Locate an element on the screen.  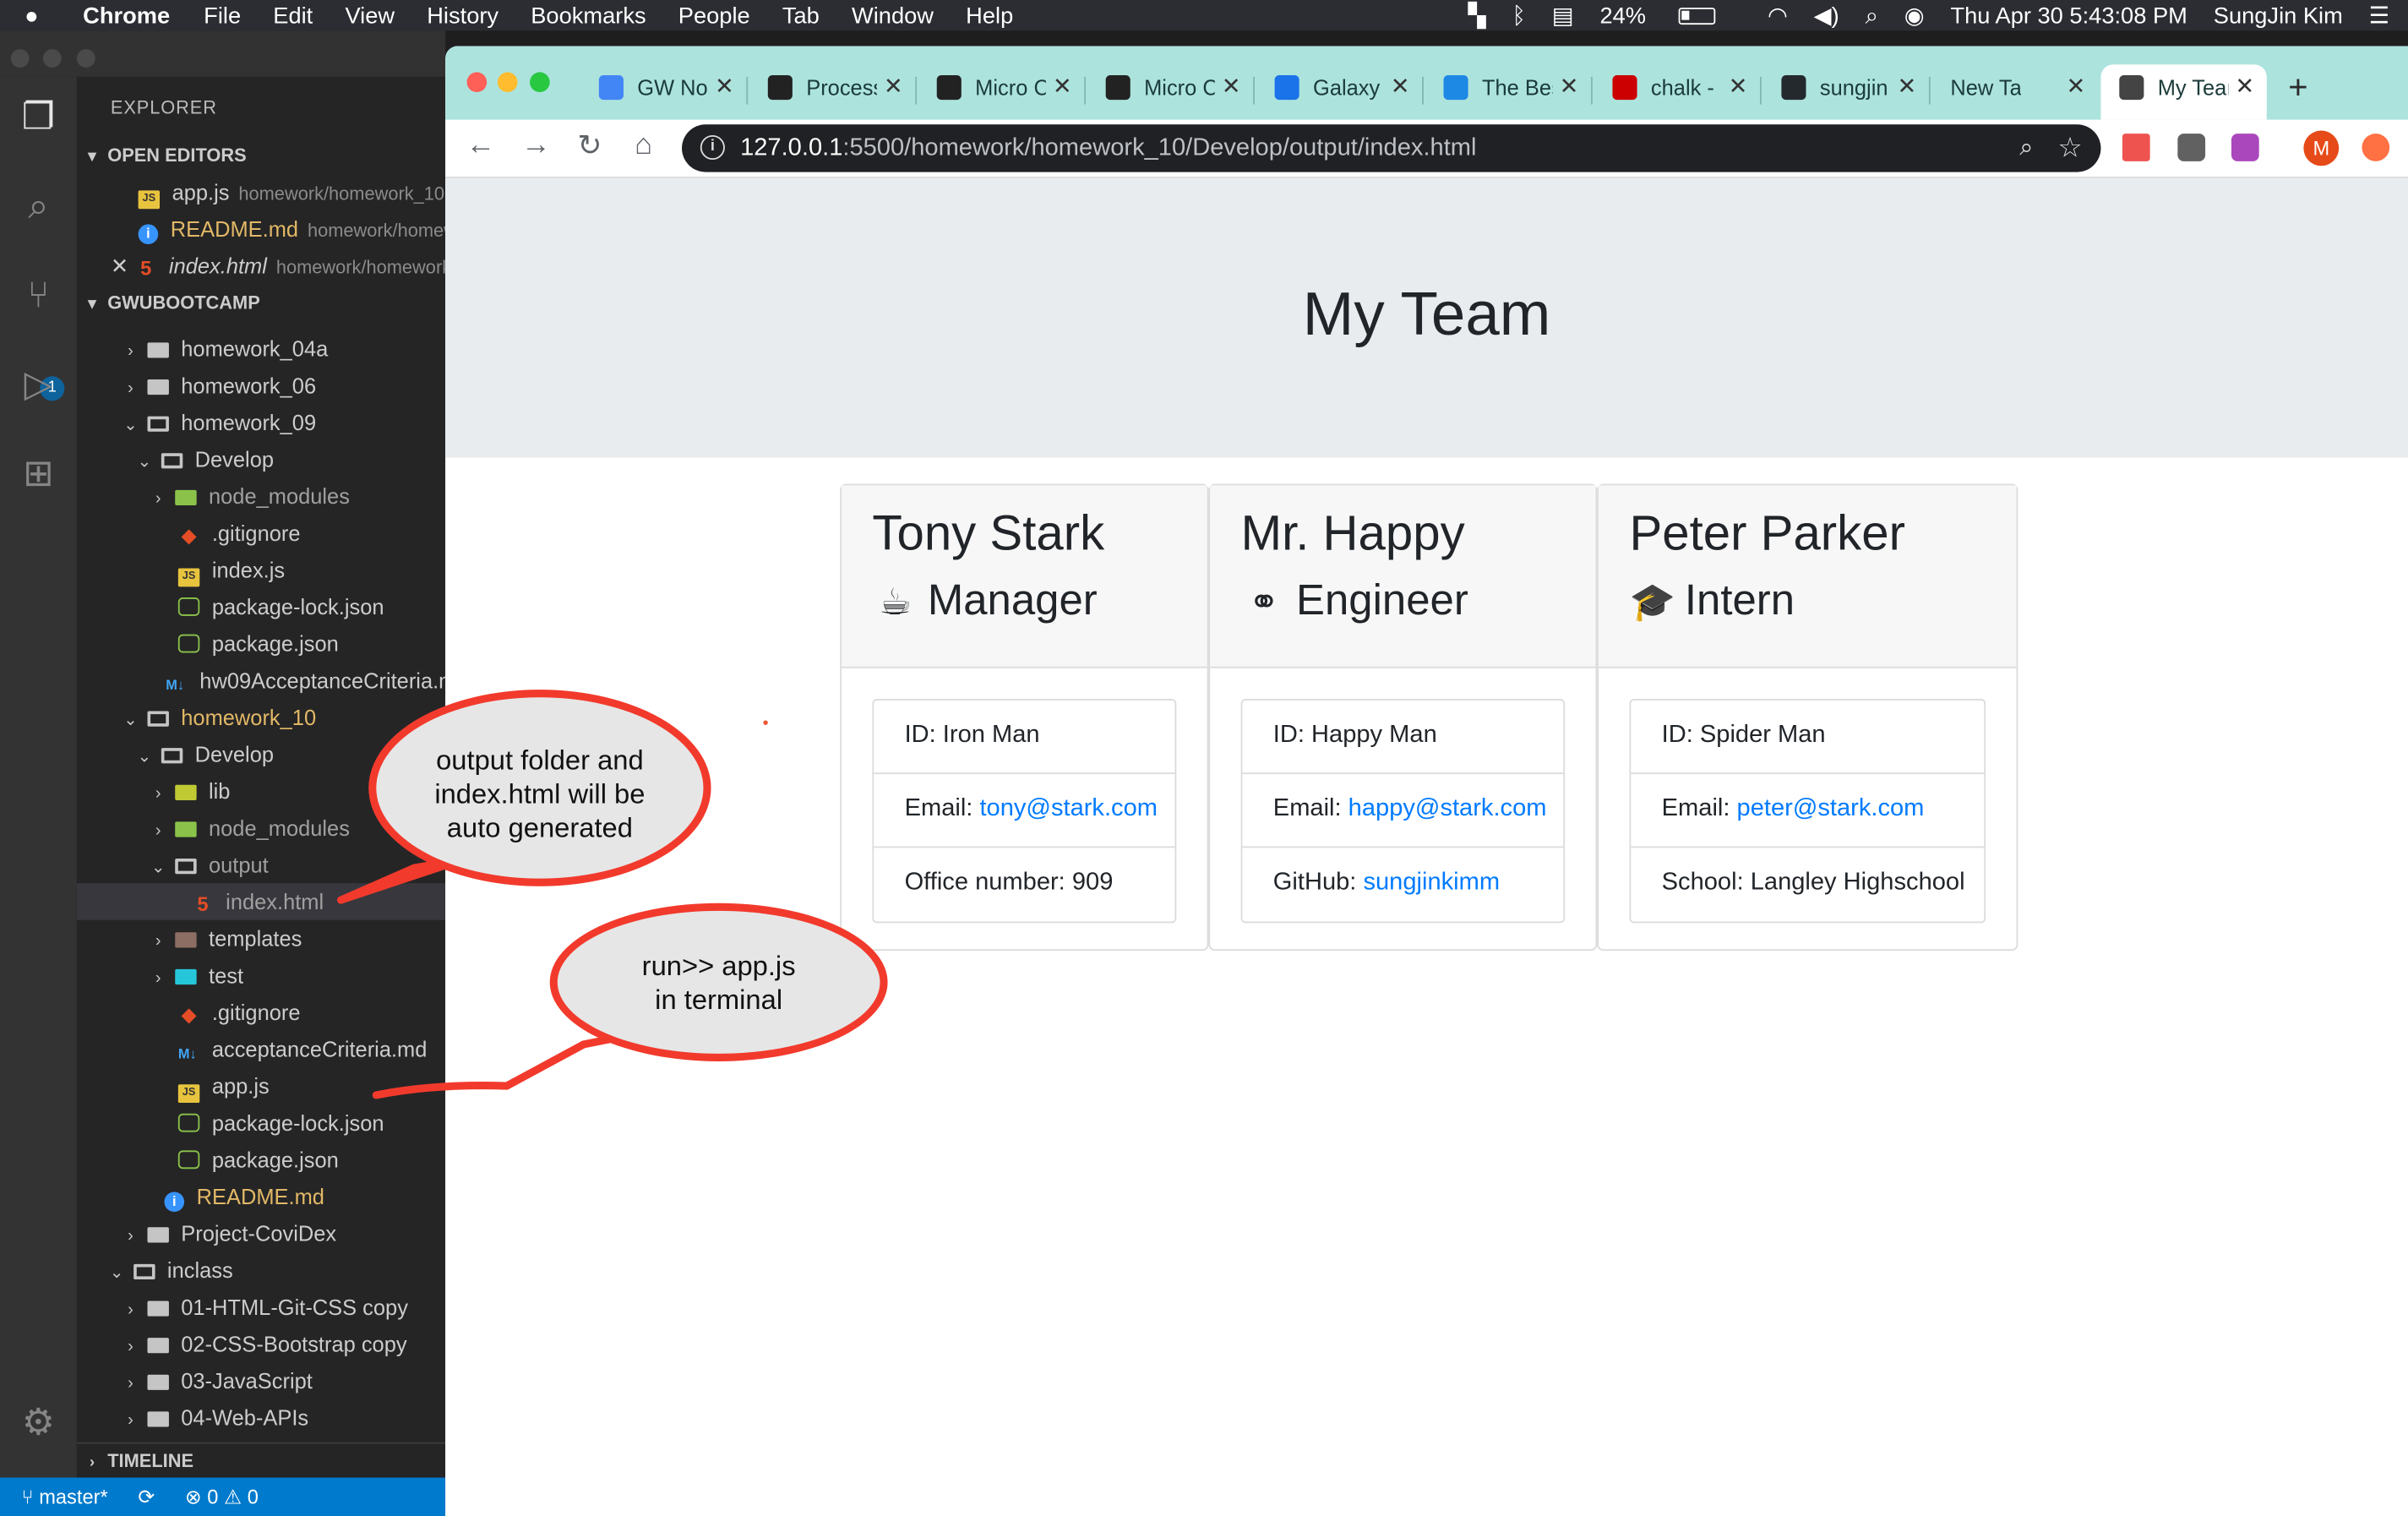
tree-folder: › 03-JavaScript is located at coordinates (261, 1380).